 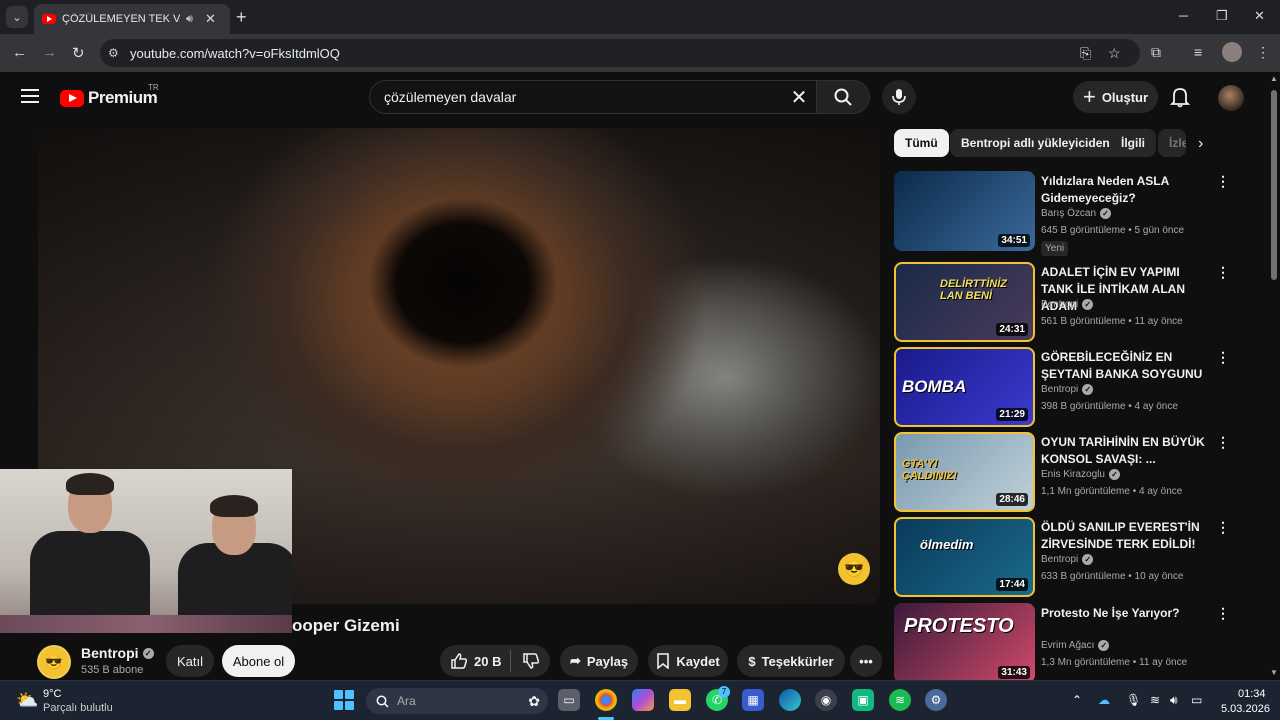 What do you see at coordinates (1259, 16) in the screenshot?
I see `window-close-icon: ✕` at bounding box center [1259, 16].